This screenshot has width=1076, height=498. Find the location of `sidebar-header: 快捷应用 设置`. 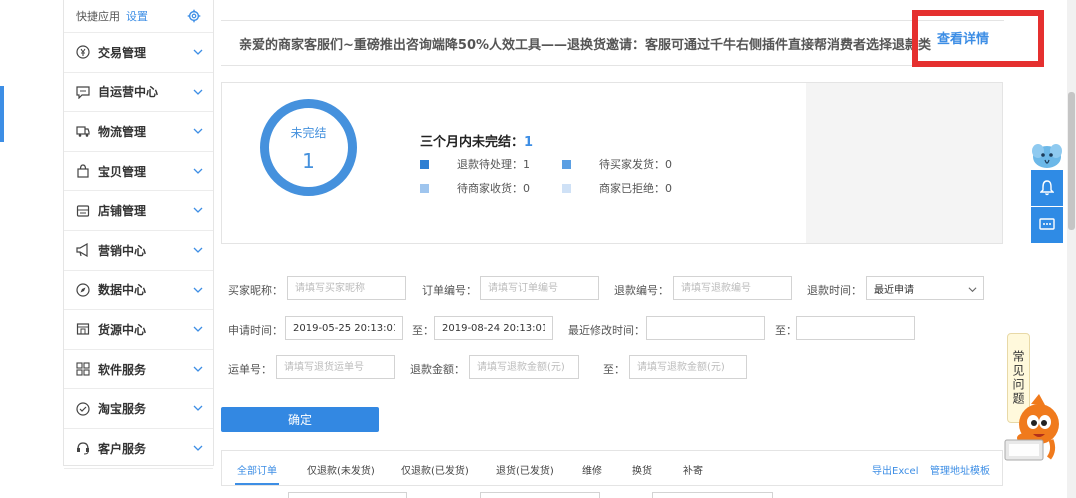

sidebar-header: 快捷应用 设置 is located at coordinates (138, 16).